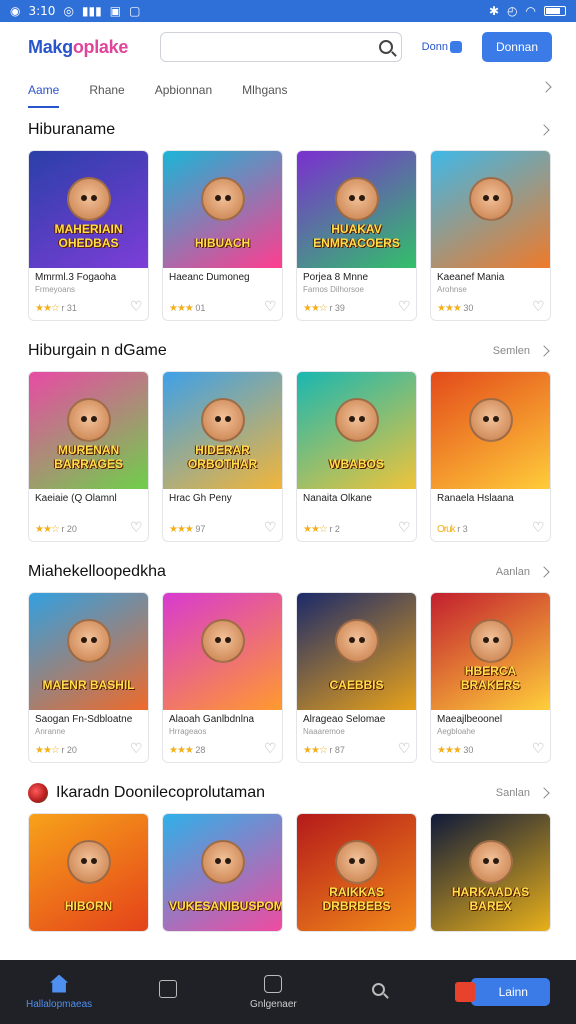  What do you see at coordinates (69, 529) in the screenshot?
I see `rating-count: r 20` at bounding box center [69, 529].